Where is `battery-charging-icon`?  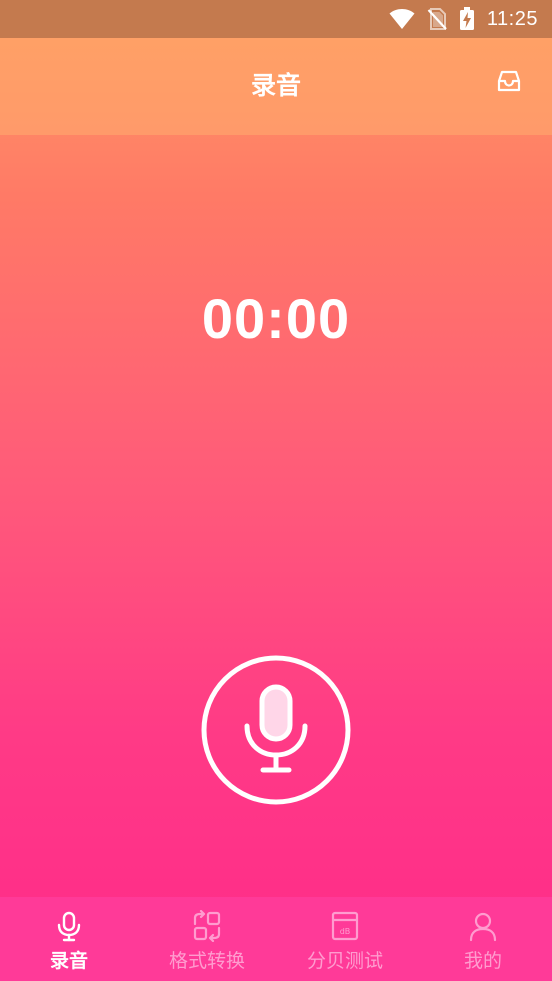
battery-charging-icon is located at coordinates (466, 18).